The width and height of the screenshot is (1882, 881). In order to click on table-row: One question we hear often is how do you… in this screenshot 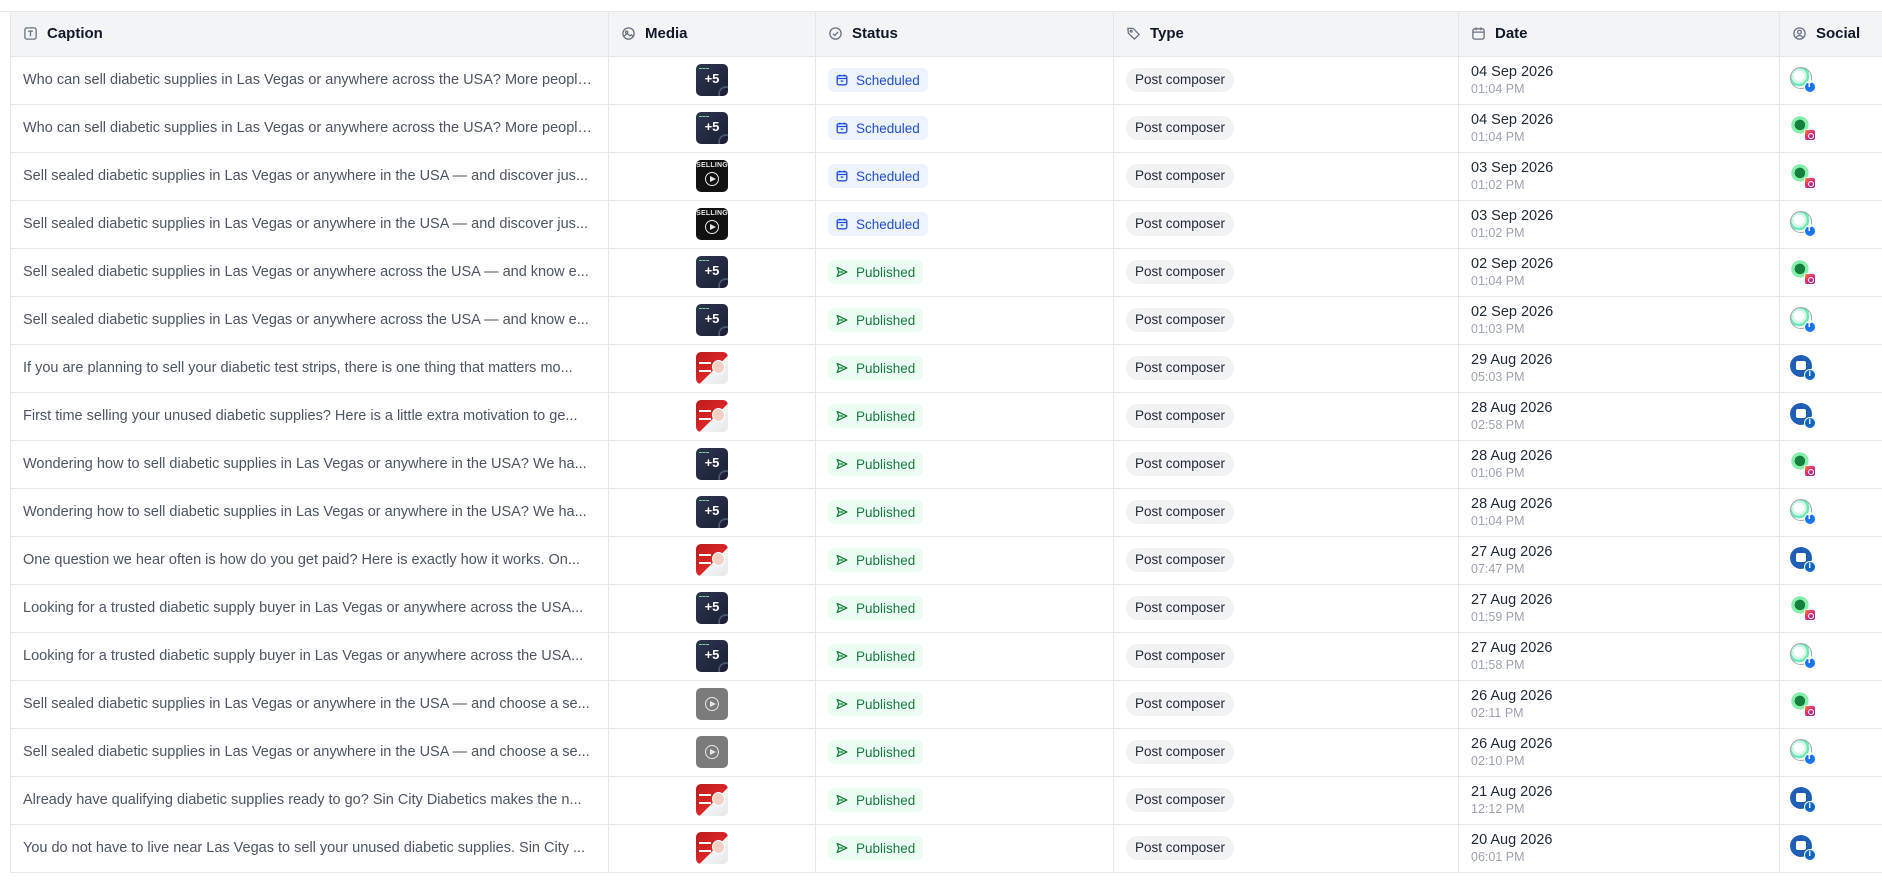, I will do `click(946, 560)`.